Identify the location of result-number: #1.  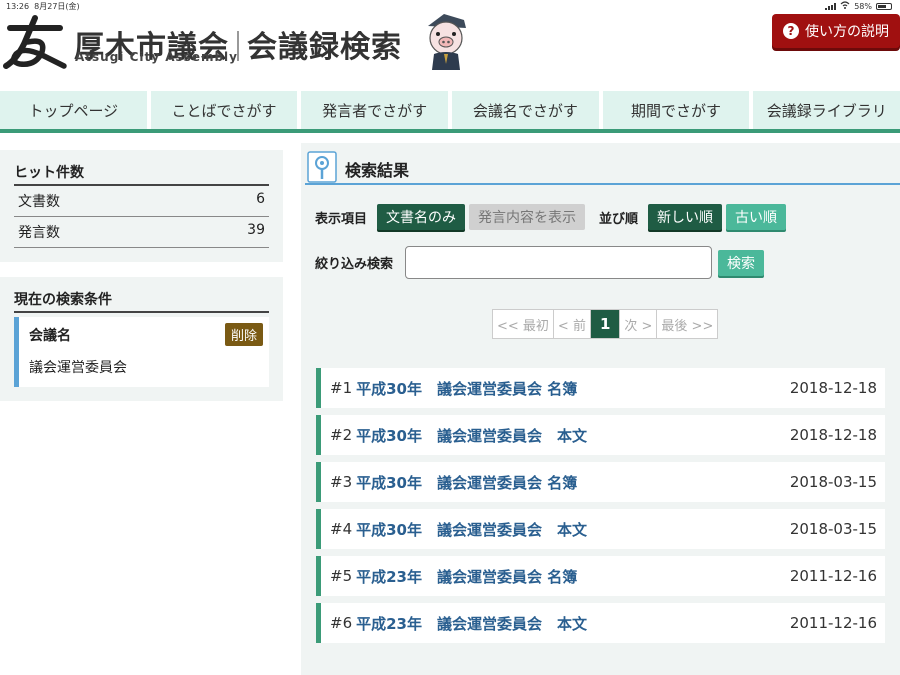
(341, 388).